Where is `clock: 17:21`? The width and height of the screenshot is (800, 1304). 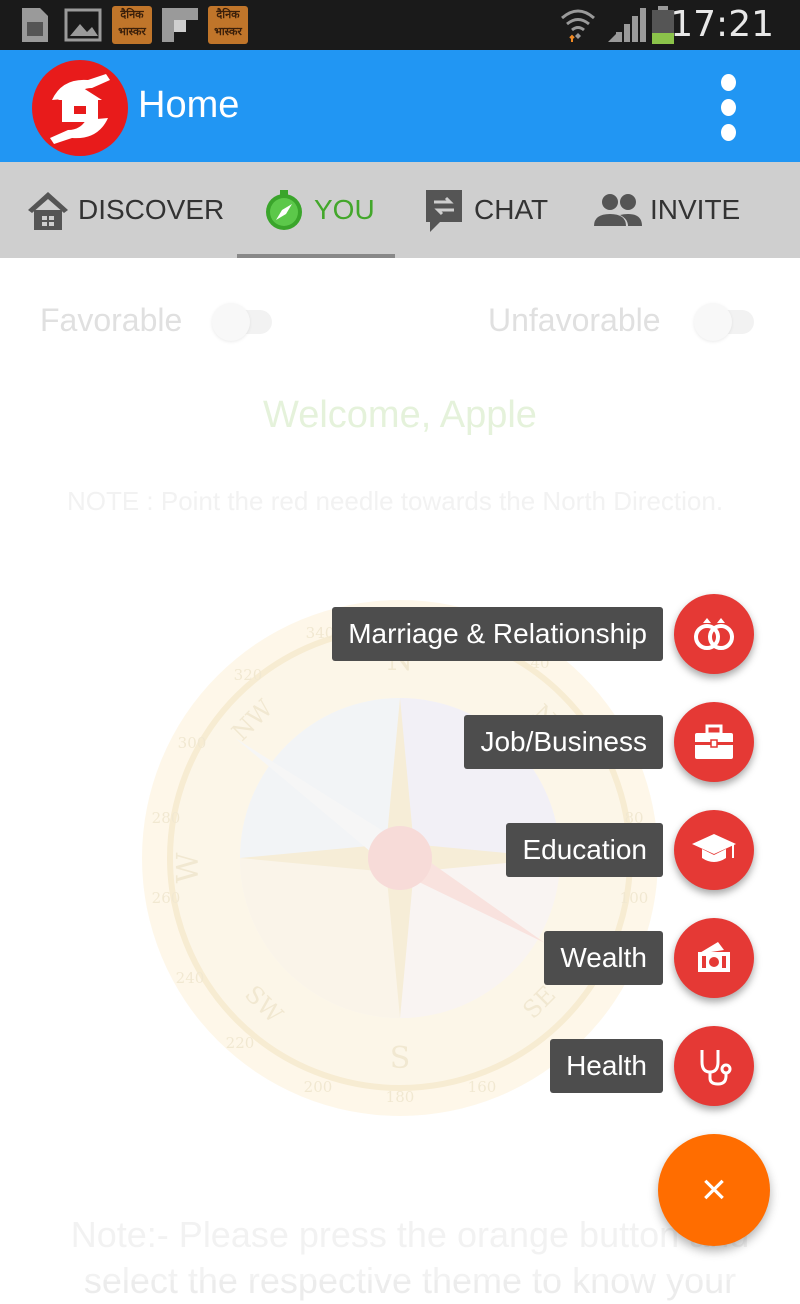 clock: 17:21 is located at coordinates (722, 24).